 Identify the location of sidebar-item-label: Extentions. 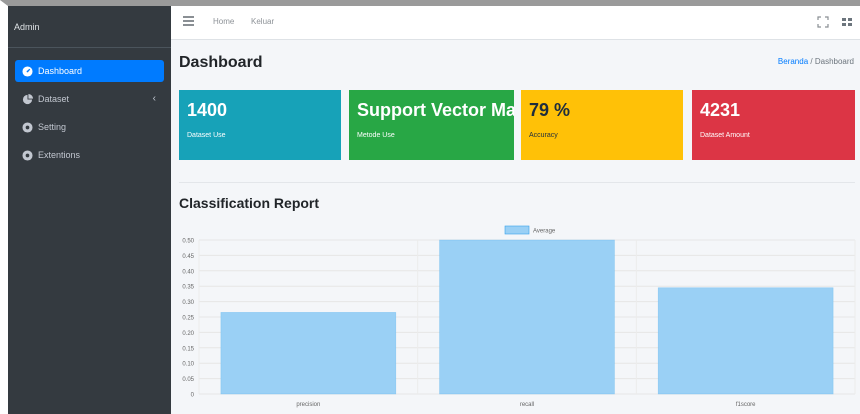
(59, 155).